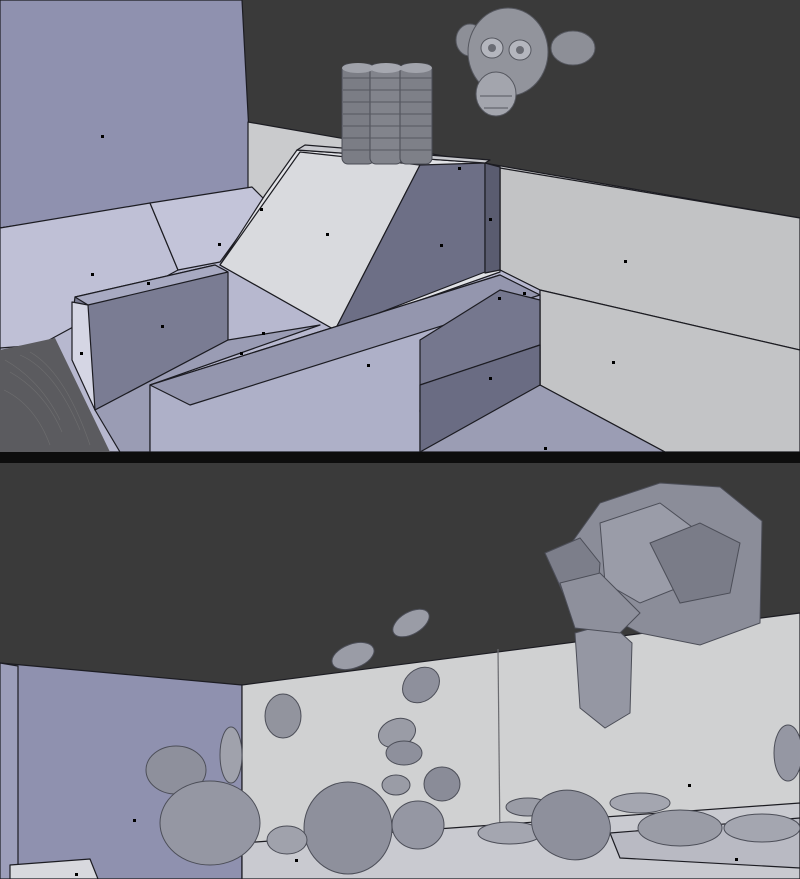 This screenshot has width=800, height=879. What do you see at coordinates (492, 218) in the screenshot?
I see `wedge-edge-face` at bounding box center [492, 218].